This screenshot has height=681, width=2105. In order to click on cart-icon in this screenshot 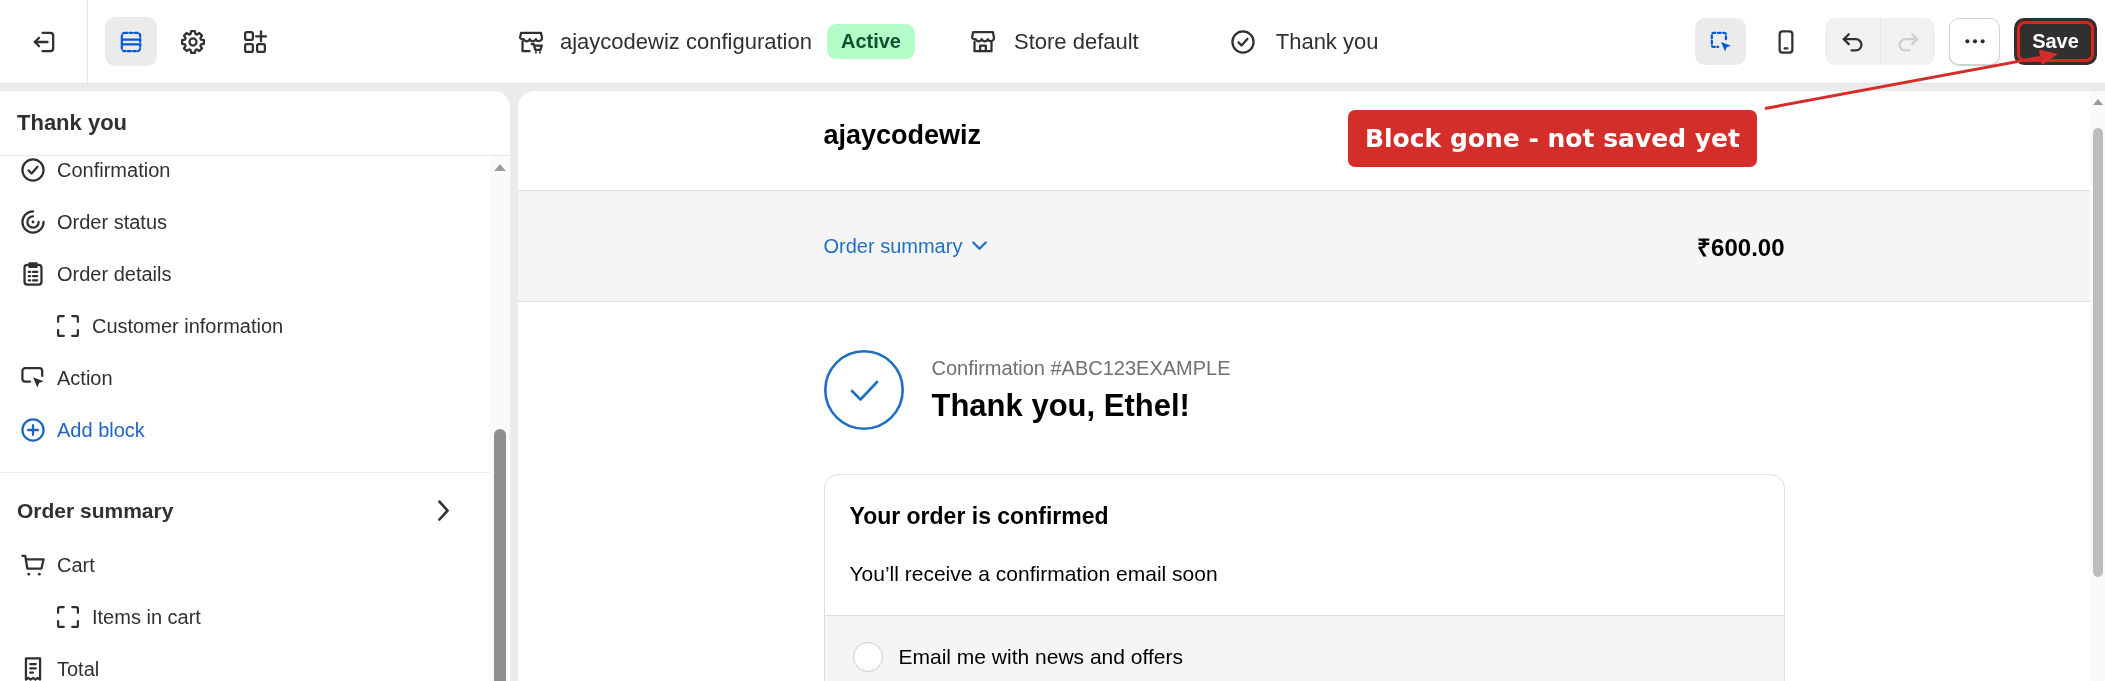, I will do `click(33, 565)`.